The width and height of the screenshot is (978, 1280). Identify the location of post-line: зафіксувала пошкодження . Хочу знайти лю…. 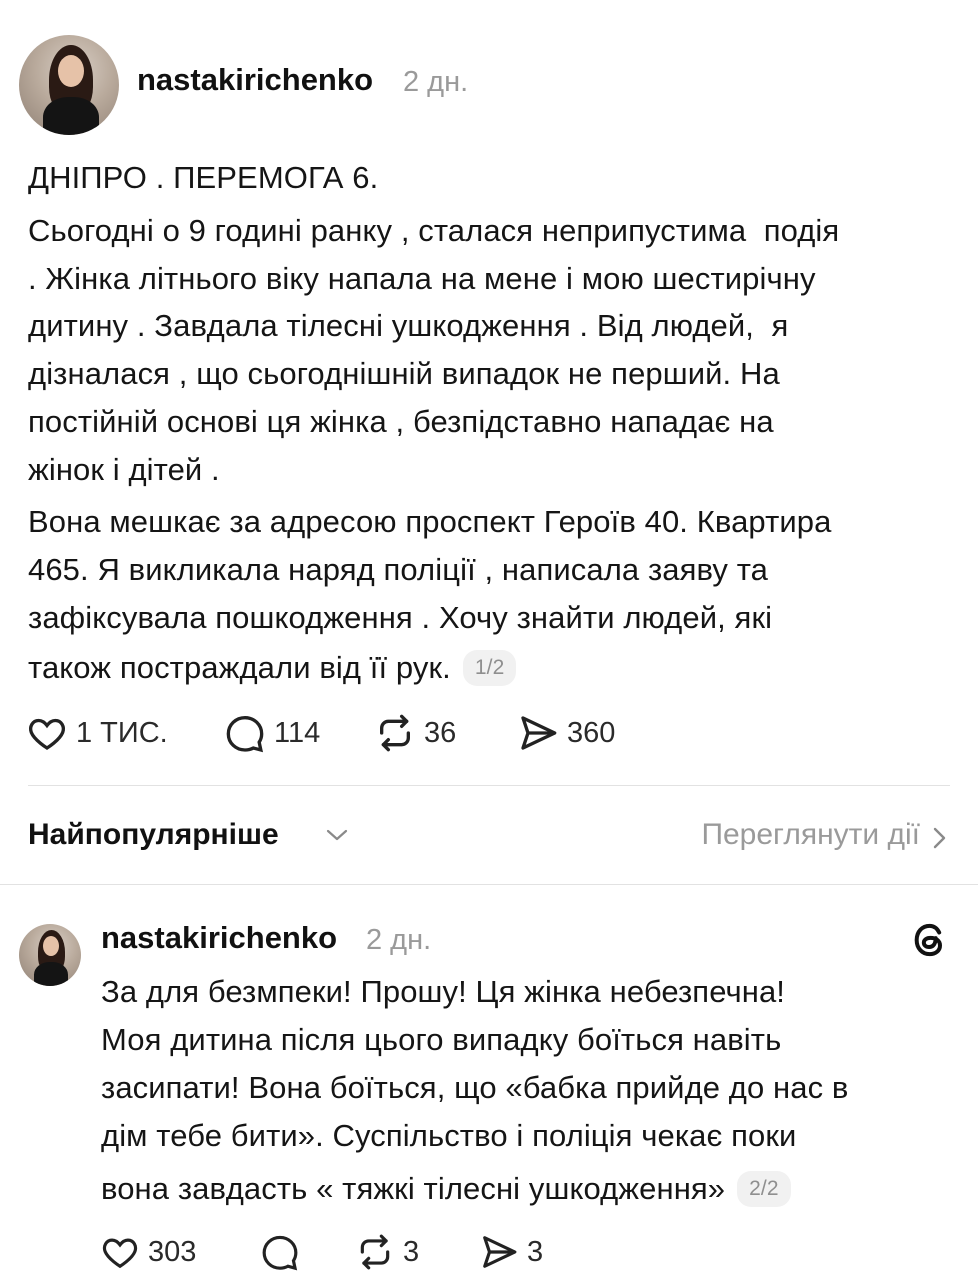
(400, 617).